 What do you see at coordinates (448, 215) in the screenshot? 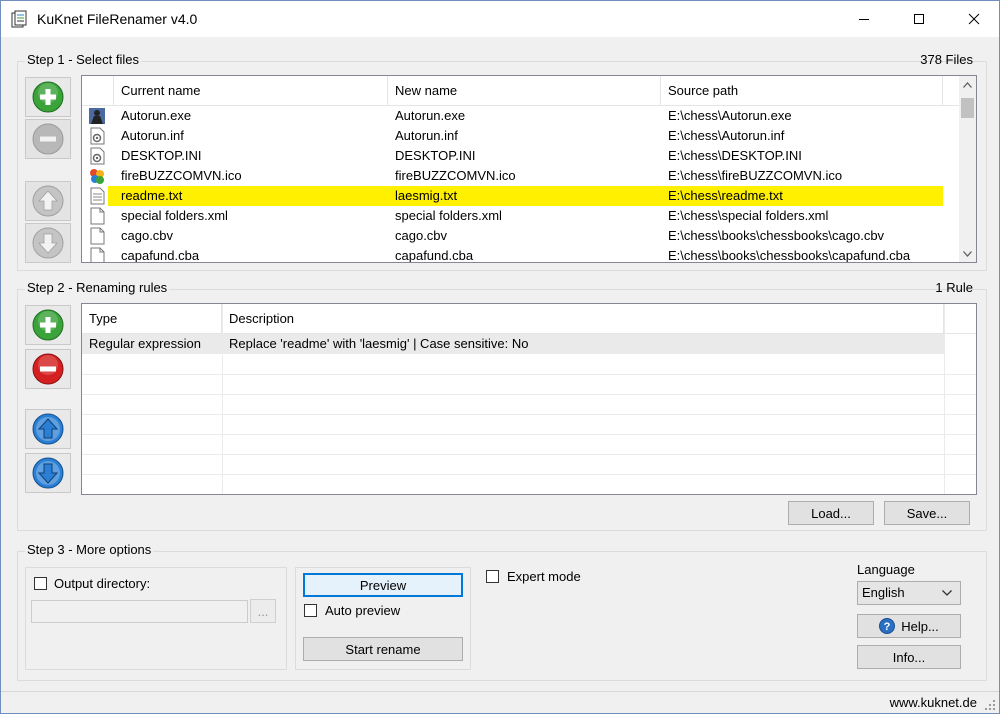
I see `new-name-cell: special folders.xml` at bounding box center [448, 215].